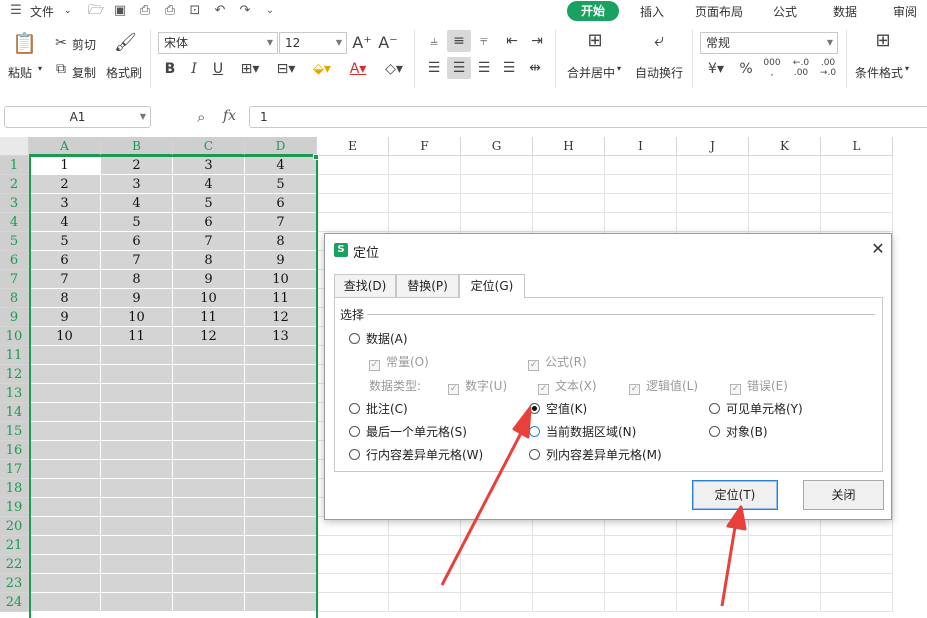 The image size is (927, 618). I want to click on copy-icon: ⧉, so click(61, 69).